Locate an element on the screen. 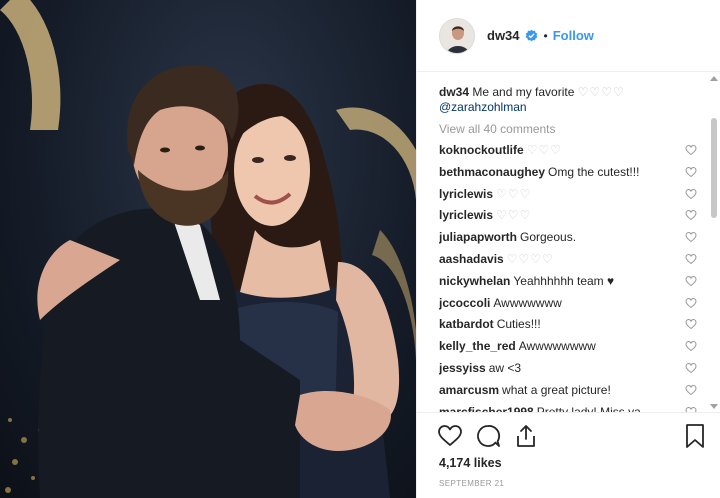 This screenshot has height=498, width=720. comment-text: Omg the cutest!!! is located at coordinates (594, 171).